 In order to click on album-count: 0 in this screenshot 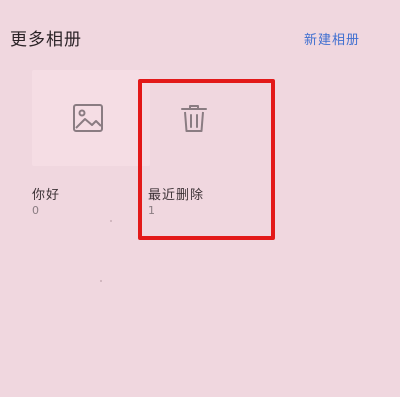, I will do `click(35, 210)`.